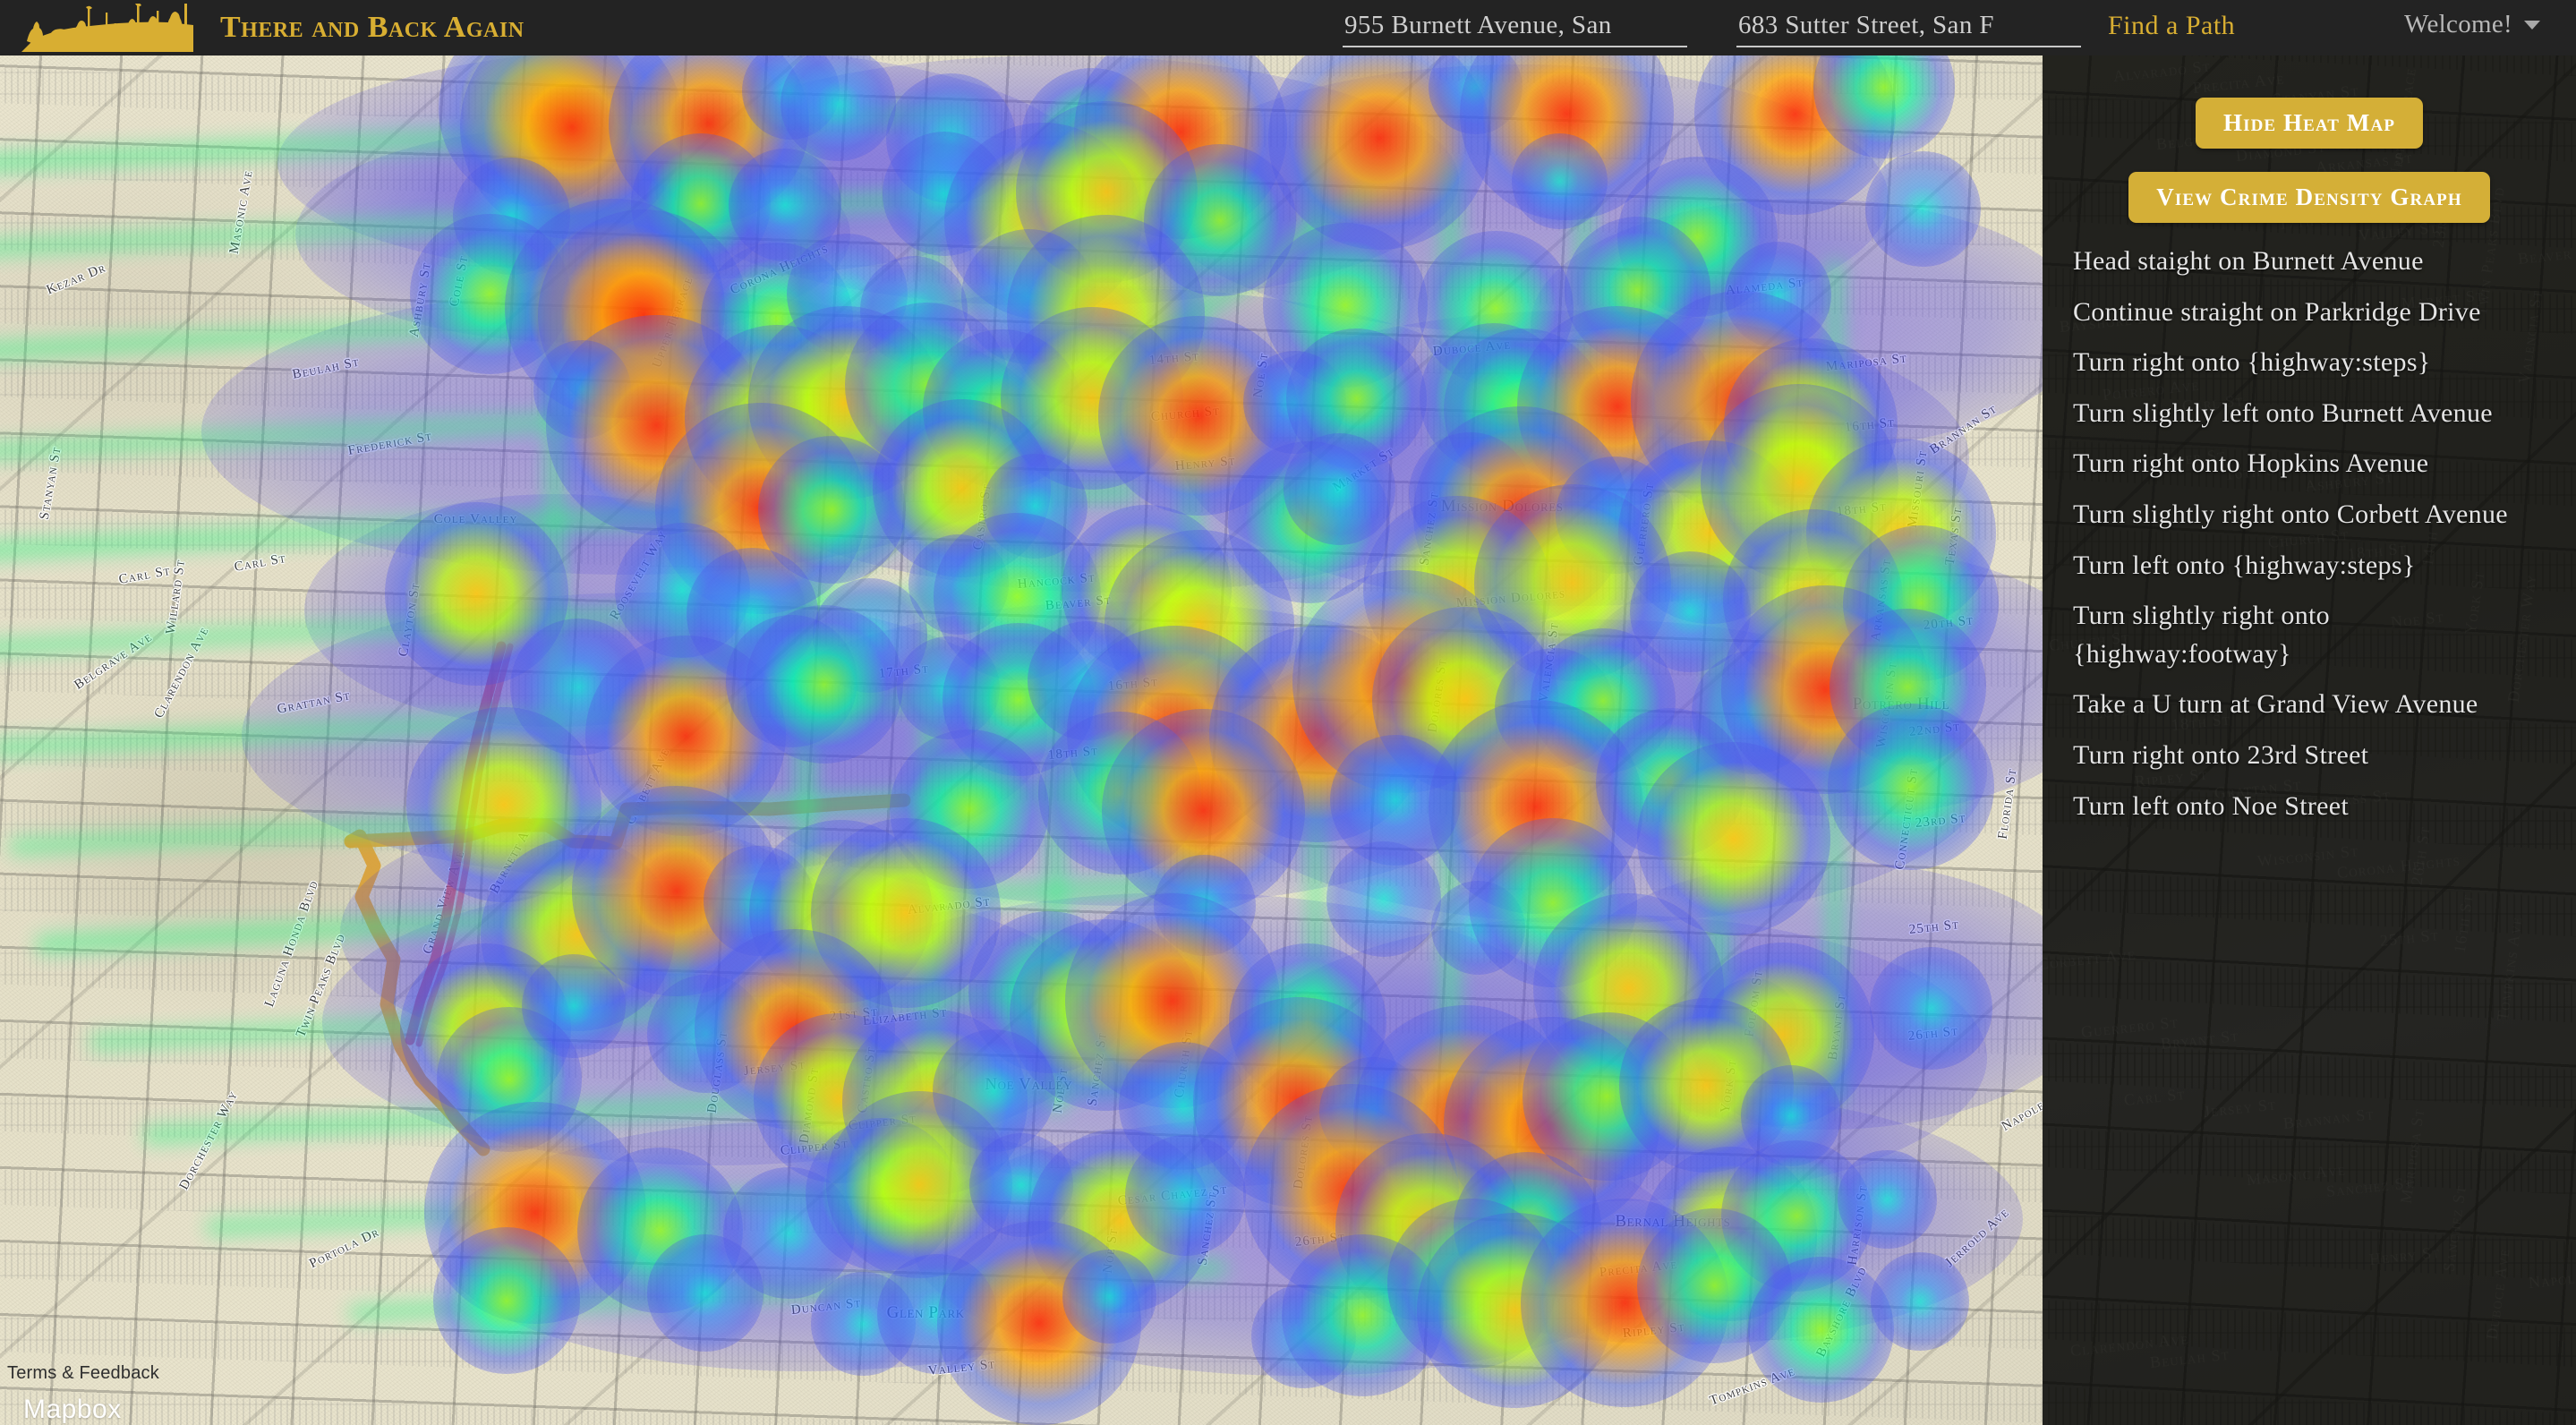 Image resolution: width=2576 pixels, height=1425 pixels. I want to click on sidebar-map-street-label: Corbett Ave, so click(2090, 958).